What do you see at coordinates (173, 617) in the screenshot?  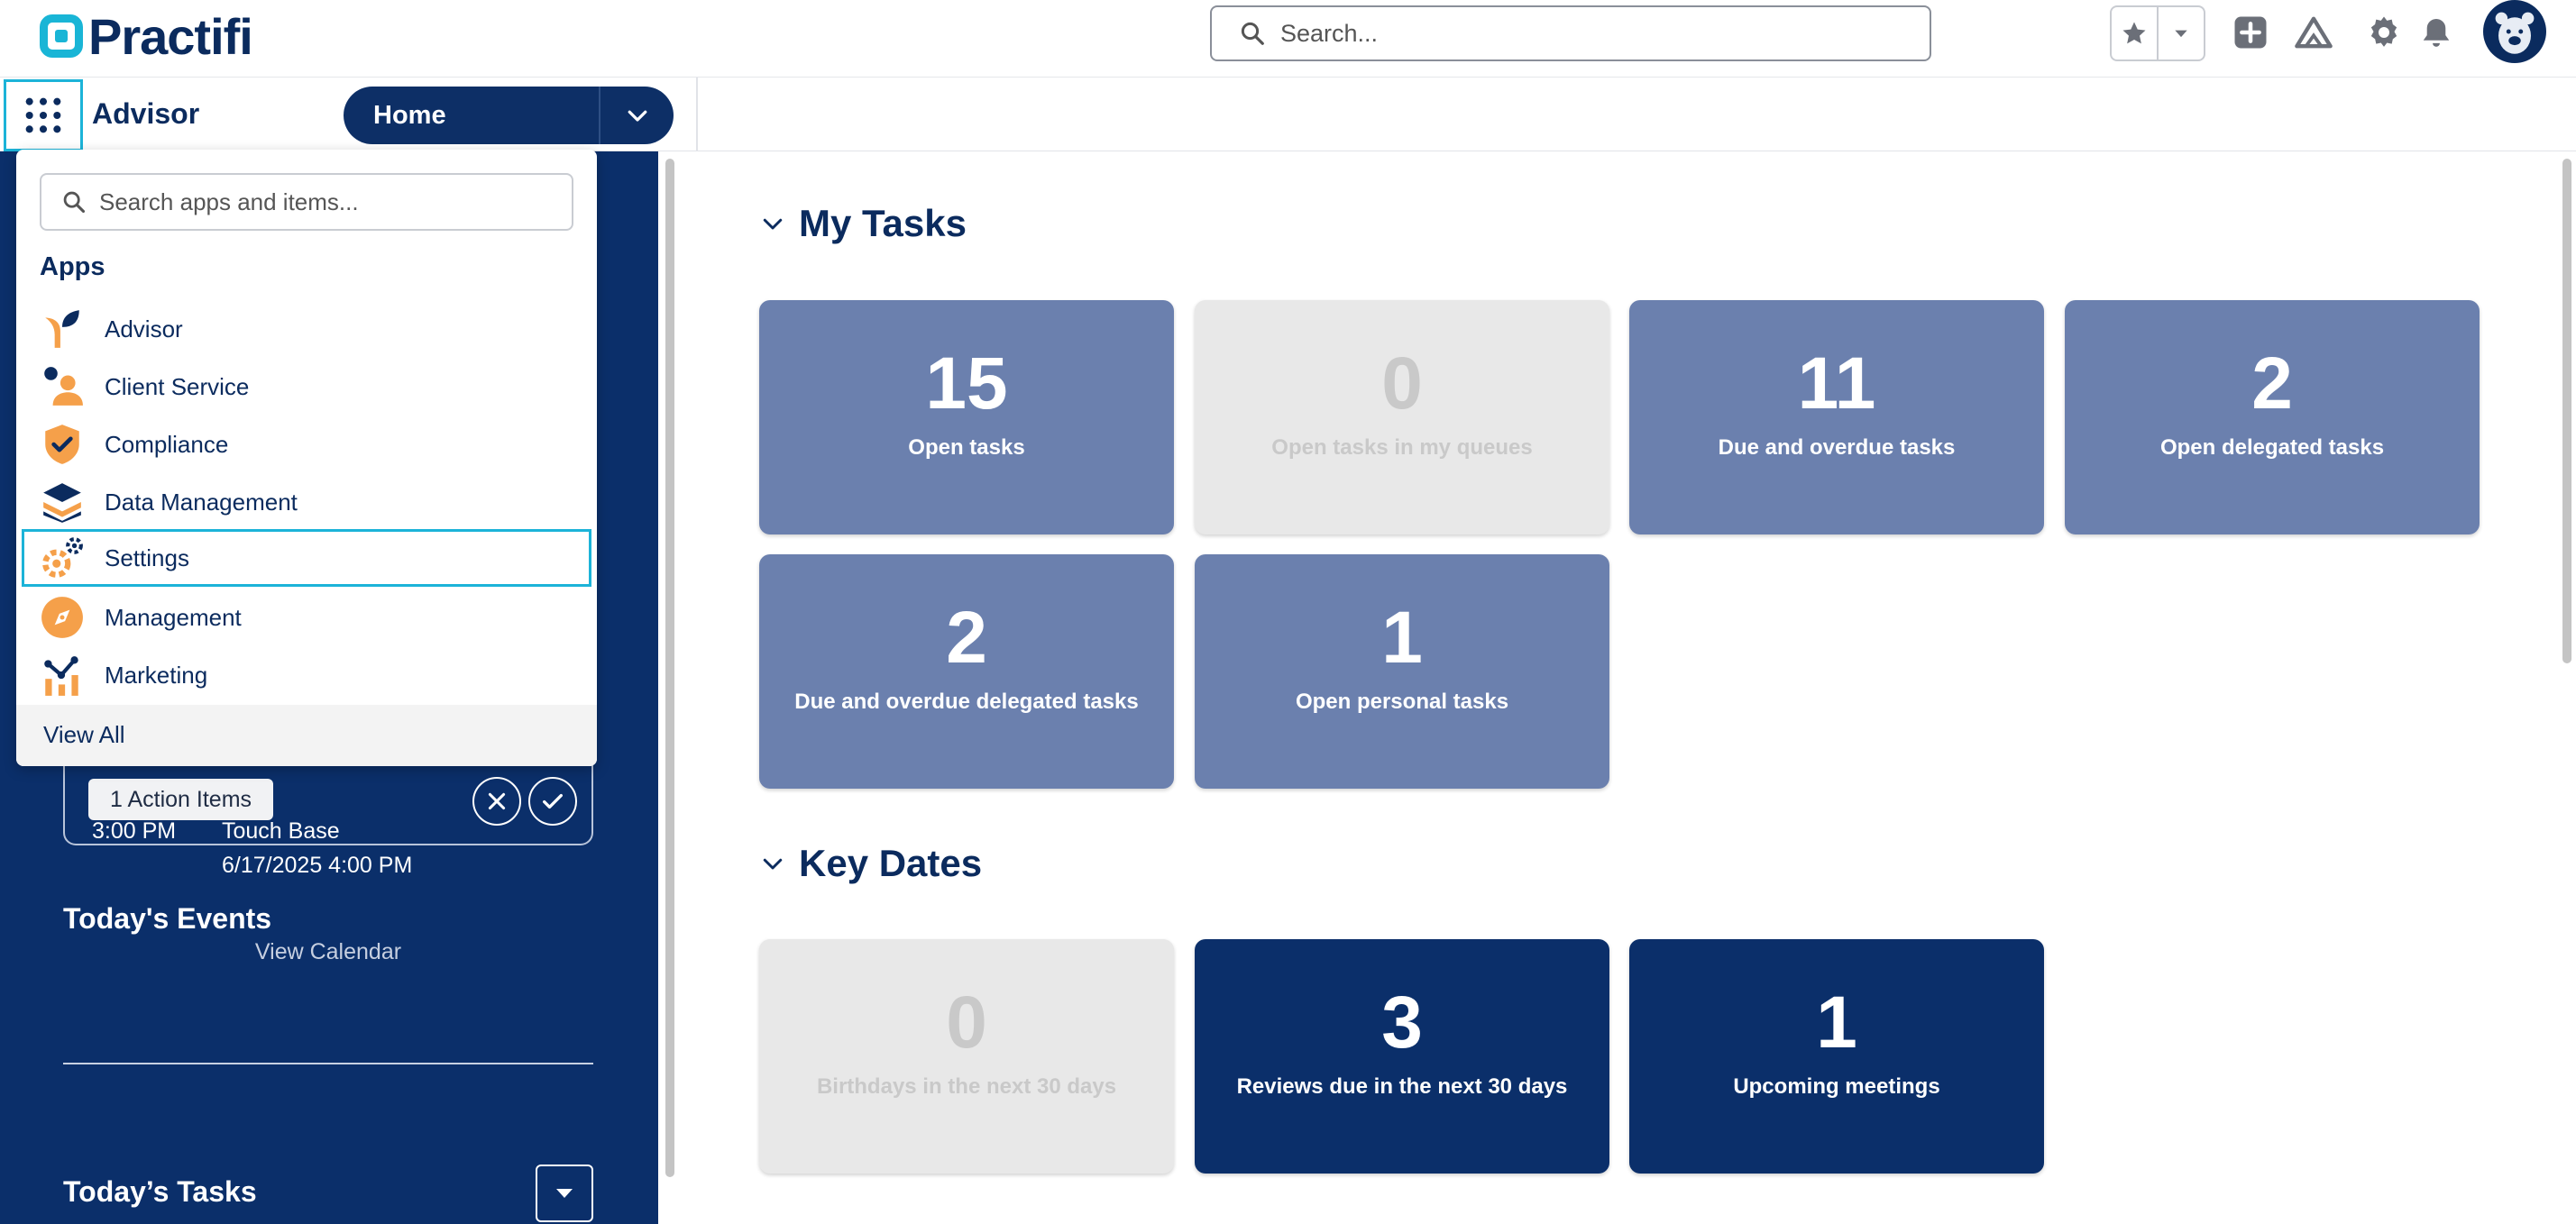 I see `app-item-label: Management` at bounding box center [173, 617].